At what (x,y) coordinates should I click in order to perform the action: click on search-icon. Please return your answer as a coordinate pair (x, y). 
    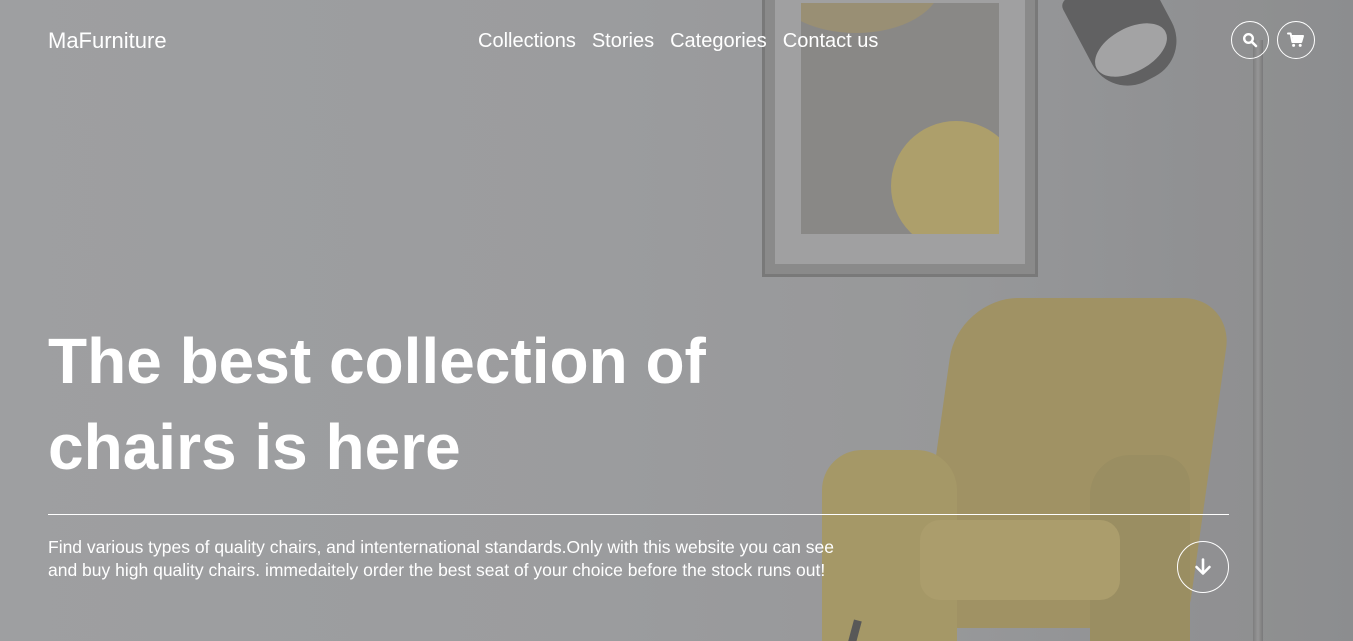
    Looking at the image, I should click on (1250, 40).